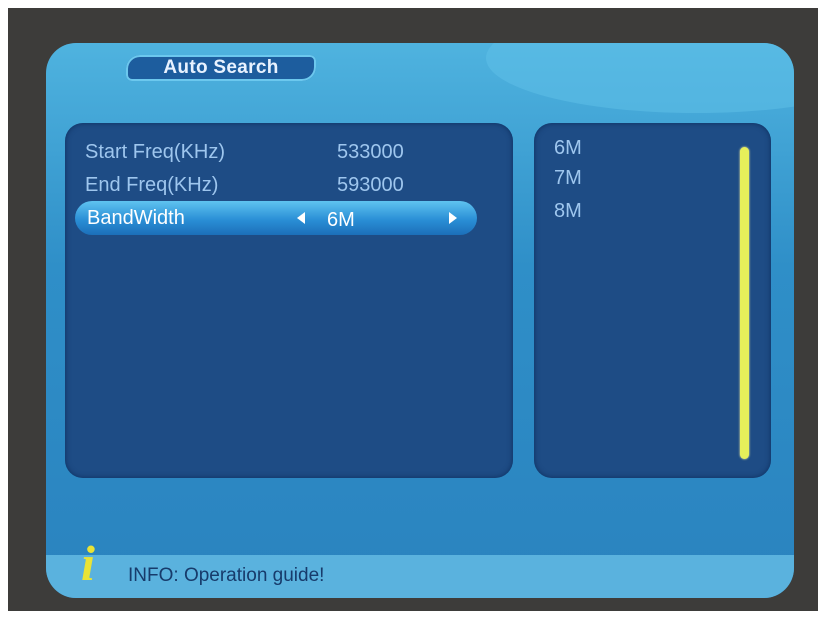 Image resolution: width=819 pixels, height=619 pixels. Describe the element at coordinates (295, 152) in the screenshot. I see `start-freq-row: Start Freq(KHz) 533000` at that location.